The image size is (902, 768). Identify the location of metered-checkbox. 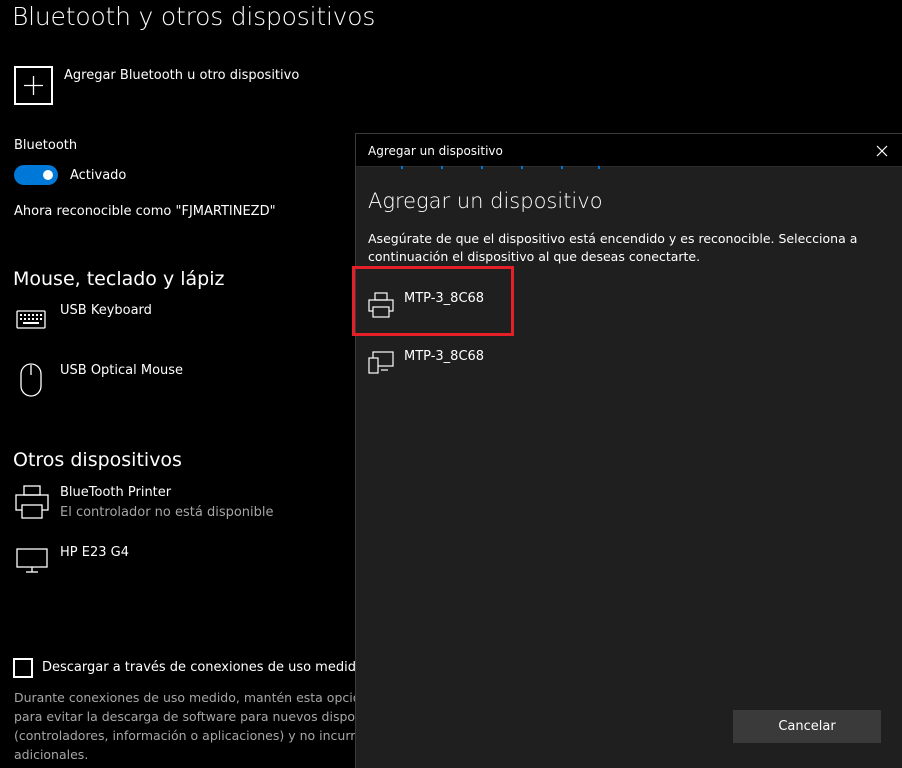
(23, 668).